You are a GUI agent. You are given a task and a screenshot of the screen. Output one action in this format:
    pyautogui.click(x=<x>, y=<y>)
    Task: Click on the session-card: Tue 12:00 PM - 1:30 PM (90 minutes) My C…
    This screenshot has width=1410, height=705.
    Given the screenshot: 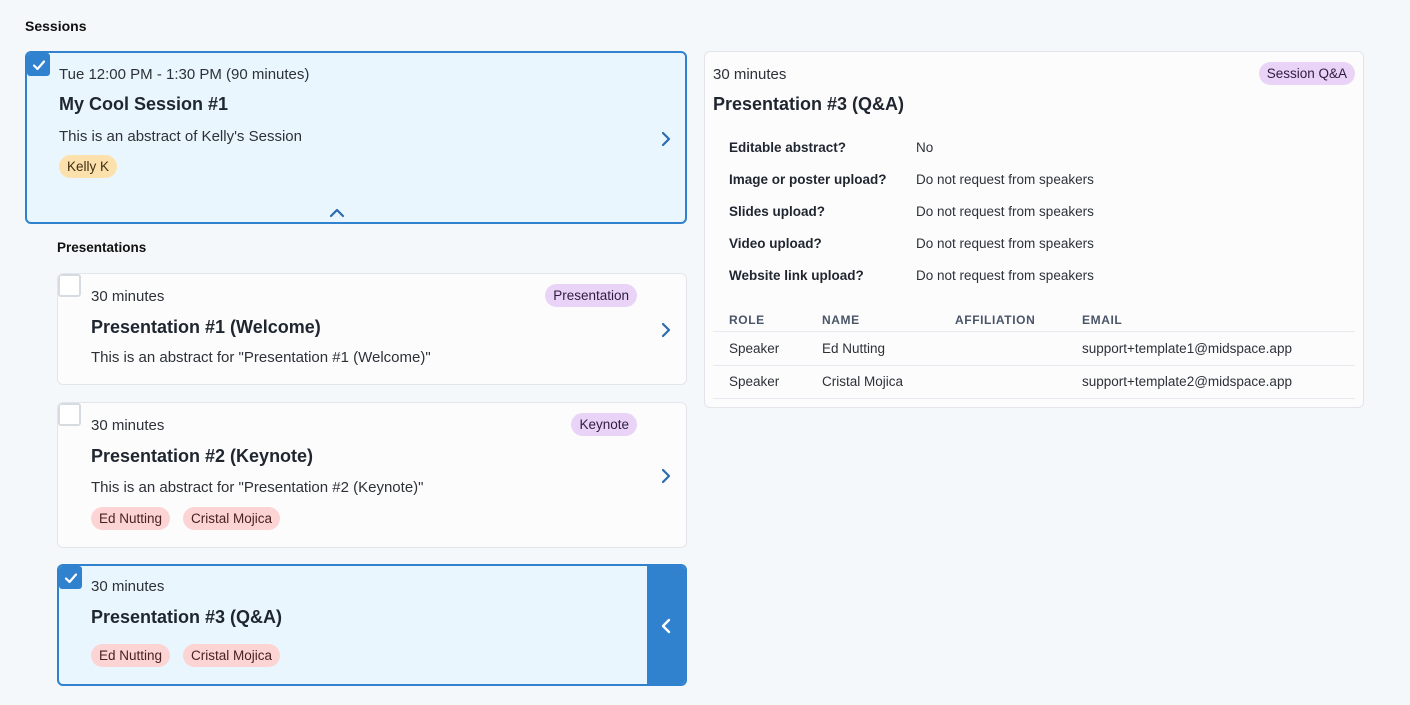 What is the action you would take?
    pyautogui.click(x=356, y=137)
    